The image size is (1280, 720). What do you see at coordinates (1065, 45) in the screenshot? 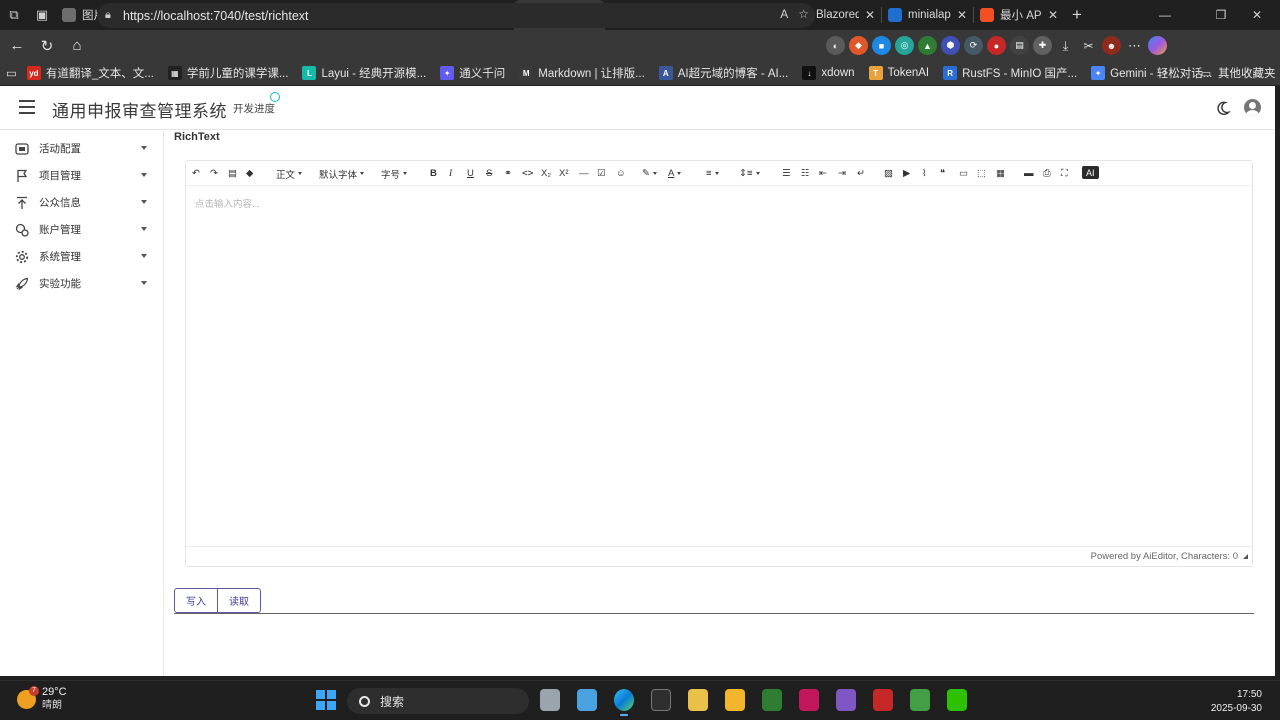
I see `downloads-icon: ⤓` at bounding box center [1065, 45].